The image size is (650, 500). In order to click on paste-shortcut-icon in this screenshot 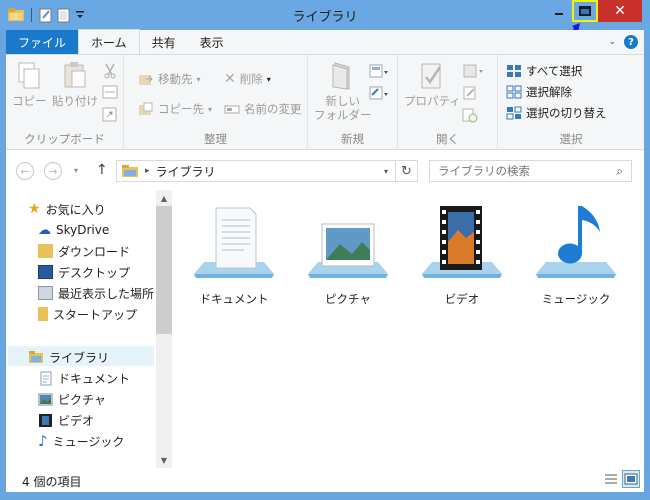, I will do `click(110, 115)`.